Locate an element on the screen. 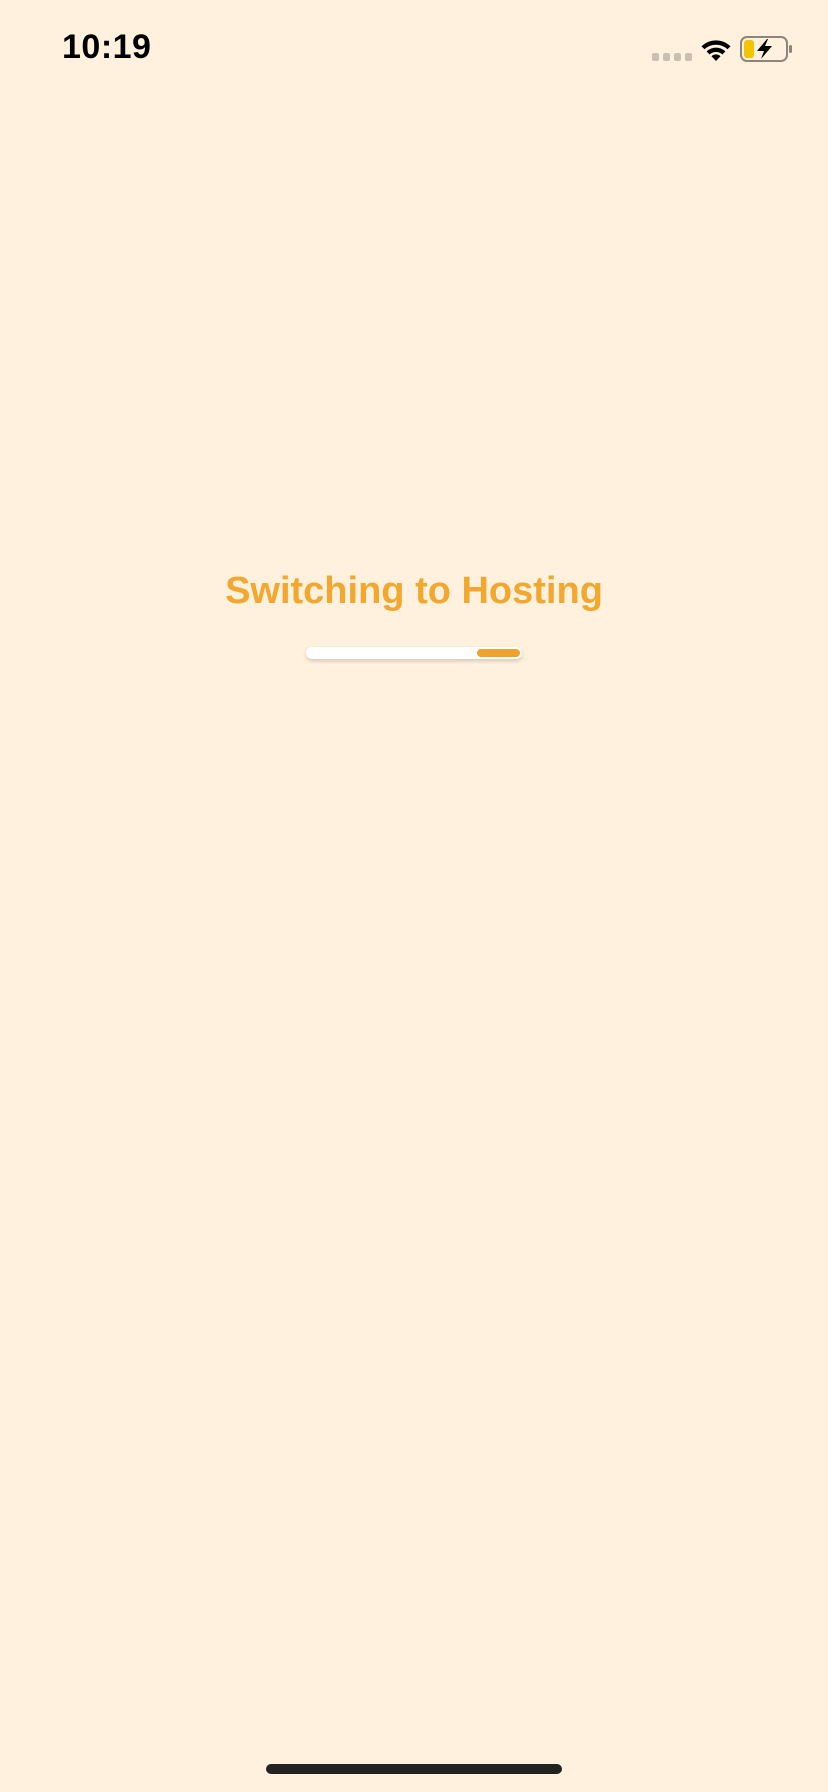  status-bar: 10:19 is located at coordinates (414, 50).